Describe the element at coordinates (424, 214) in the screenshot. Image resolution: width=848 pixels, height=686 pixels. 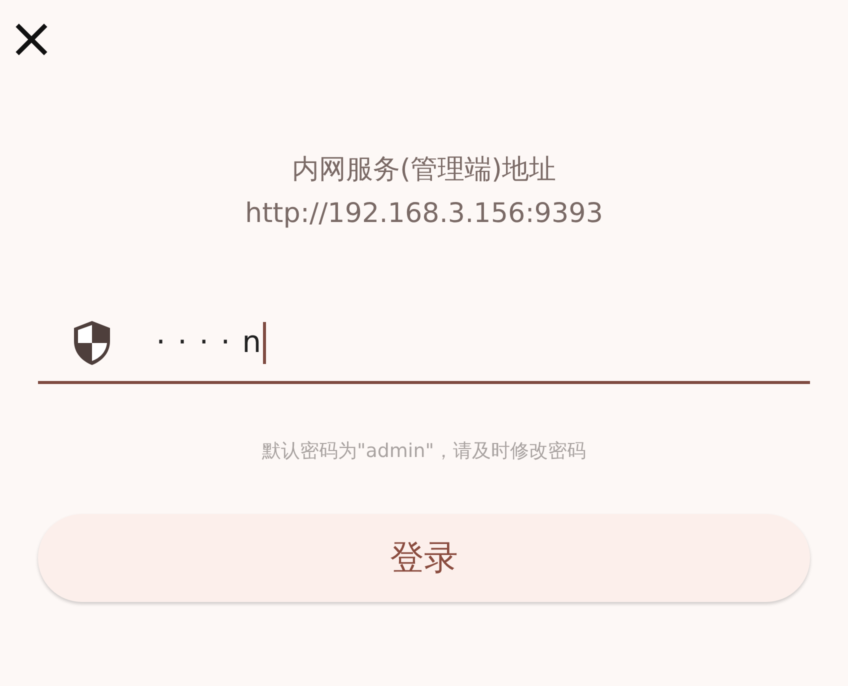
I see `server-address: http://192.168.3.156:9393` at that location.